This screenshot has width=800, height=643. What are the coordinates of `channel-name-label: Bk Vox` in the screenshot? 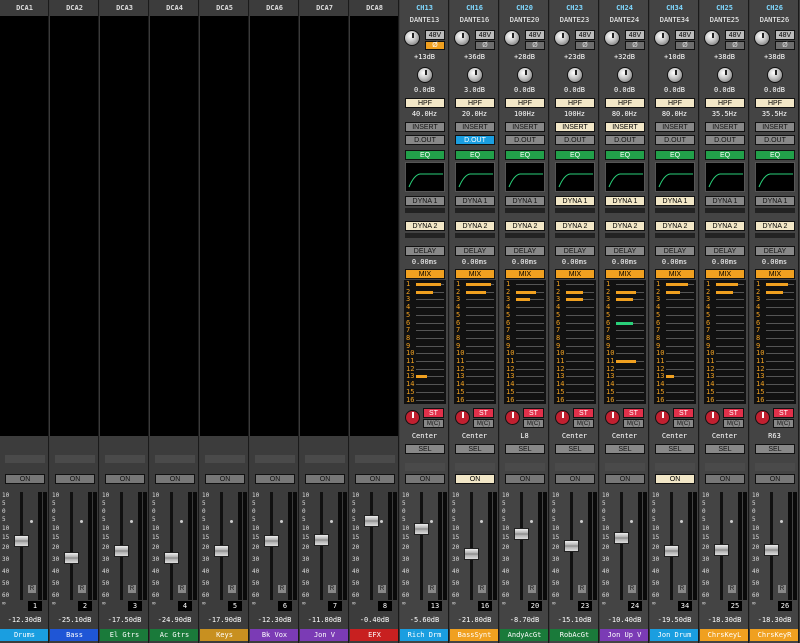 It's located at (274, 635).